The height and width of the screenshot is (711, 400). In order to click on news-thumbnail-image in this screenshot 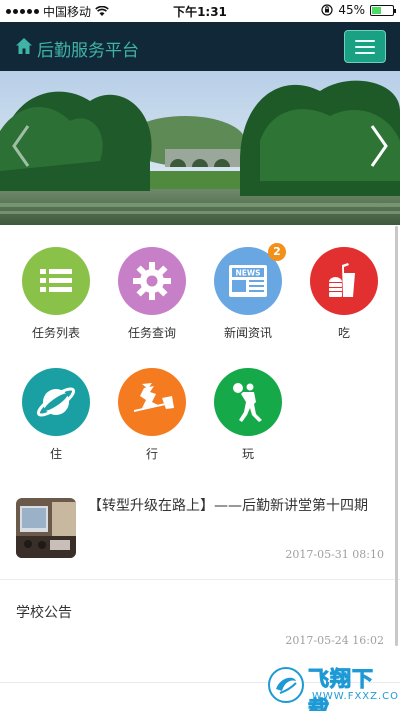, I will do `click(46, 528)`.